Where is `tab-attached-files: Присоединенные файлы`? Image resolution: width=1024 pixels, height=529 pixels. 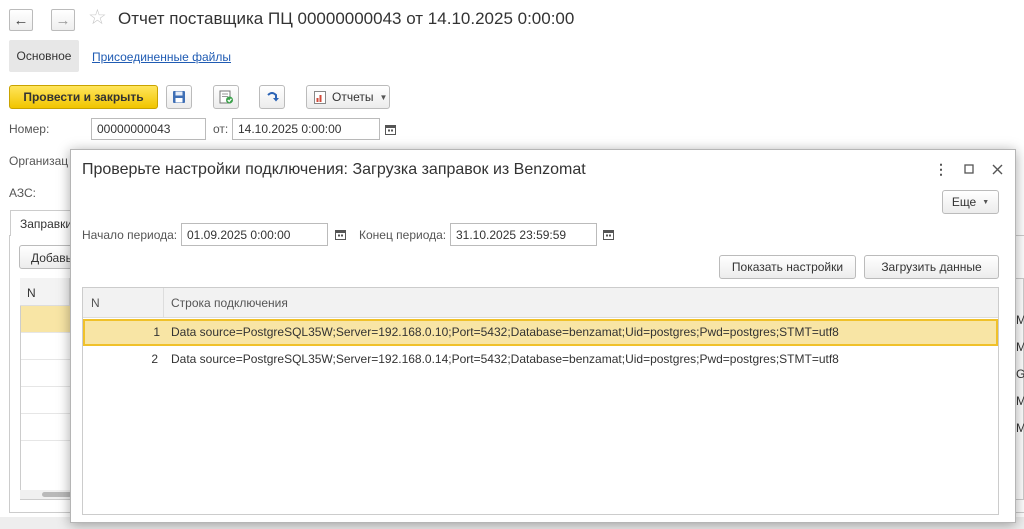
tab-attached-files: Присоединенные файлы is located at coordinates (161, 57).